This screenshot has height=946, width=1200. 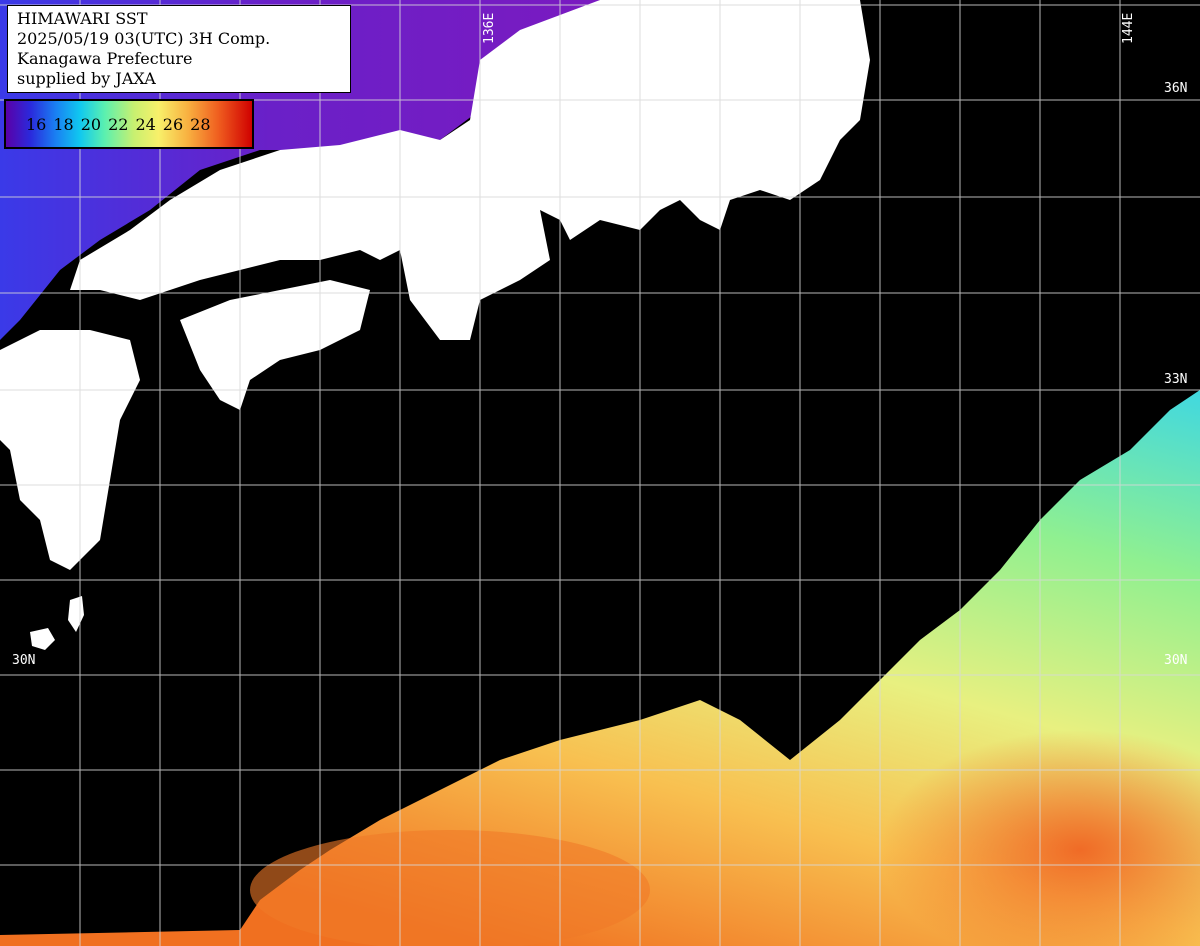 I want to click on legend-labels: 16 18 20 22 24 26 28, so click(x=122, y=124).